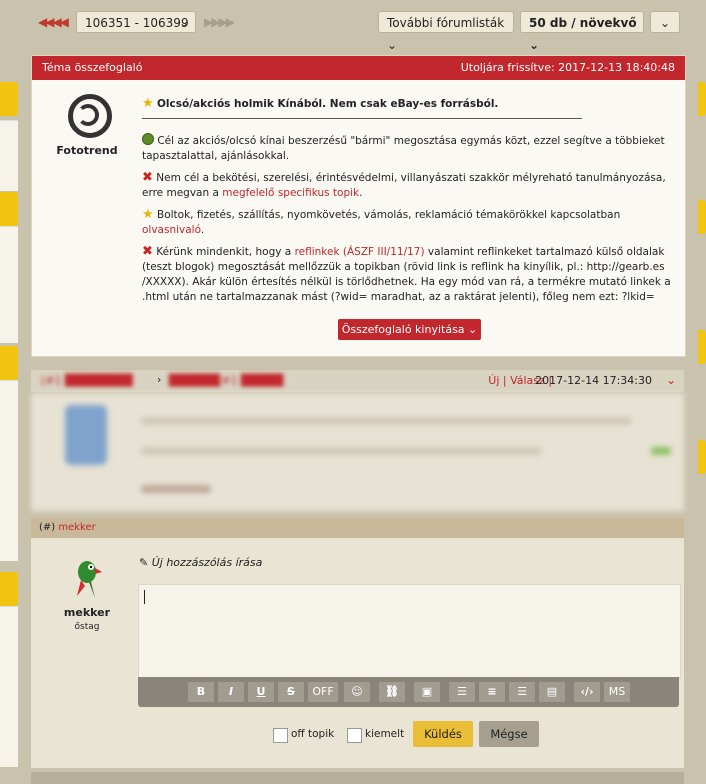  I want to click on bold-label: B, so click(201, 691).